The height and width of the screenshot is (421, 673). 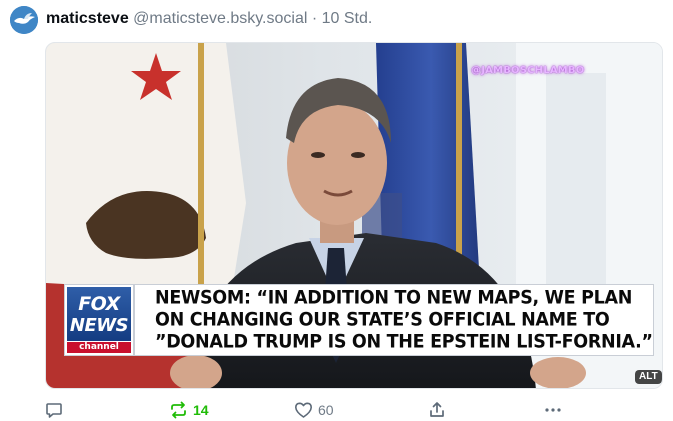 What do you see at coordinates (528, 70) in the screenshot?
I see `watermark: @JAMBOSCHLAMBO` at bounding box center [528, 70].